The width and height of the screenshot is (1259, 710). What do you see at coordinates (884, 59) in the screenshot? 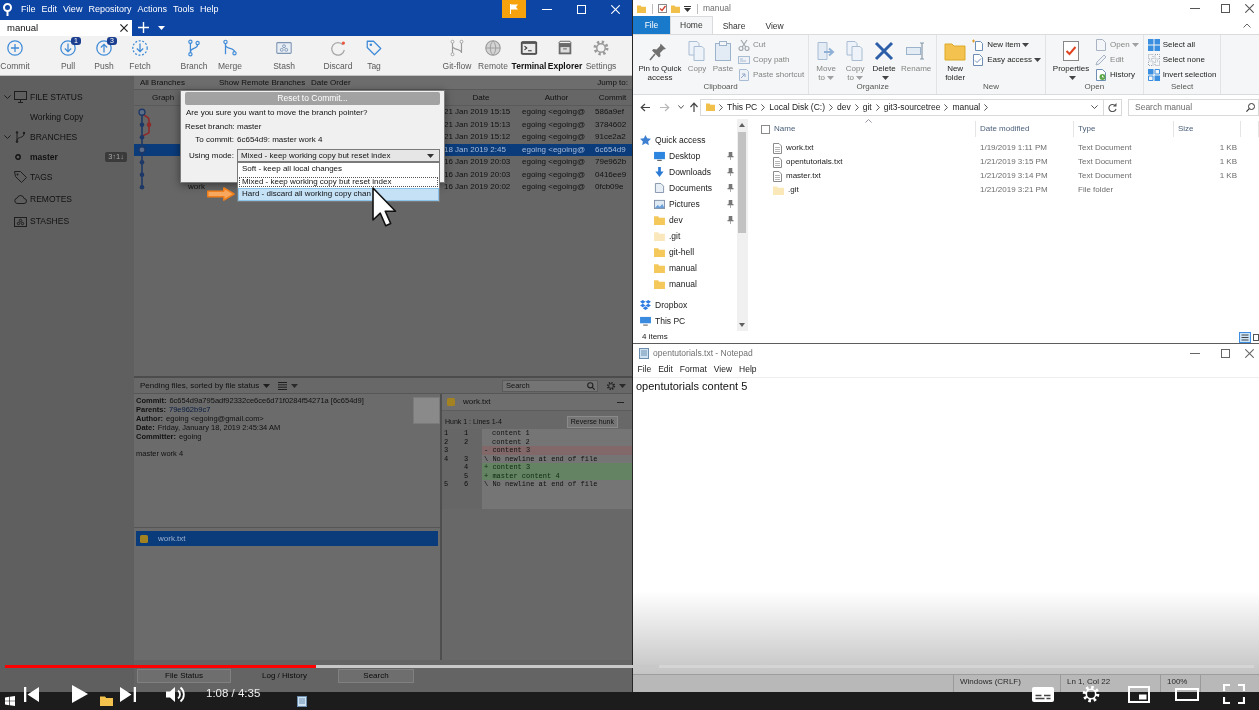
I see `ribbon-button: Delete` at bounding box center [884, 59].